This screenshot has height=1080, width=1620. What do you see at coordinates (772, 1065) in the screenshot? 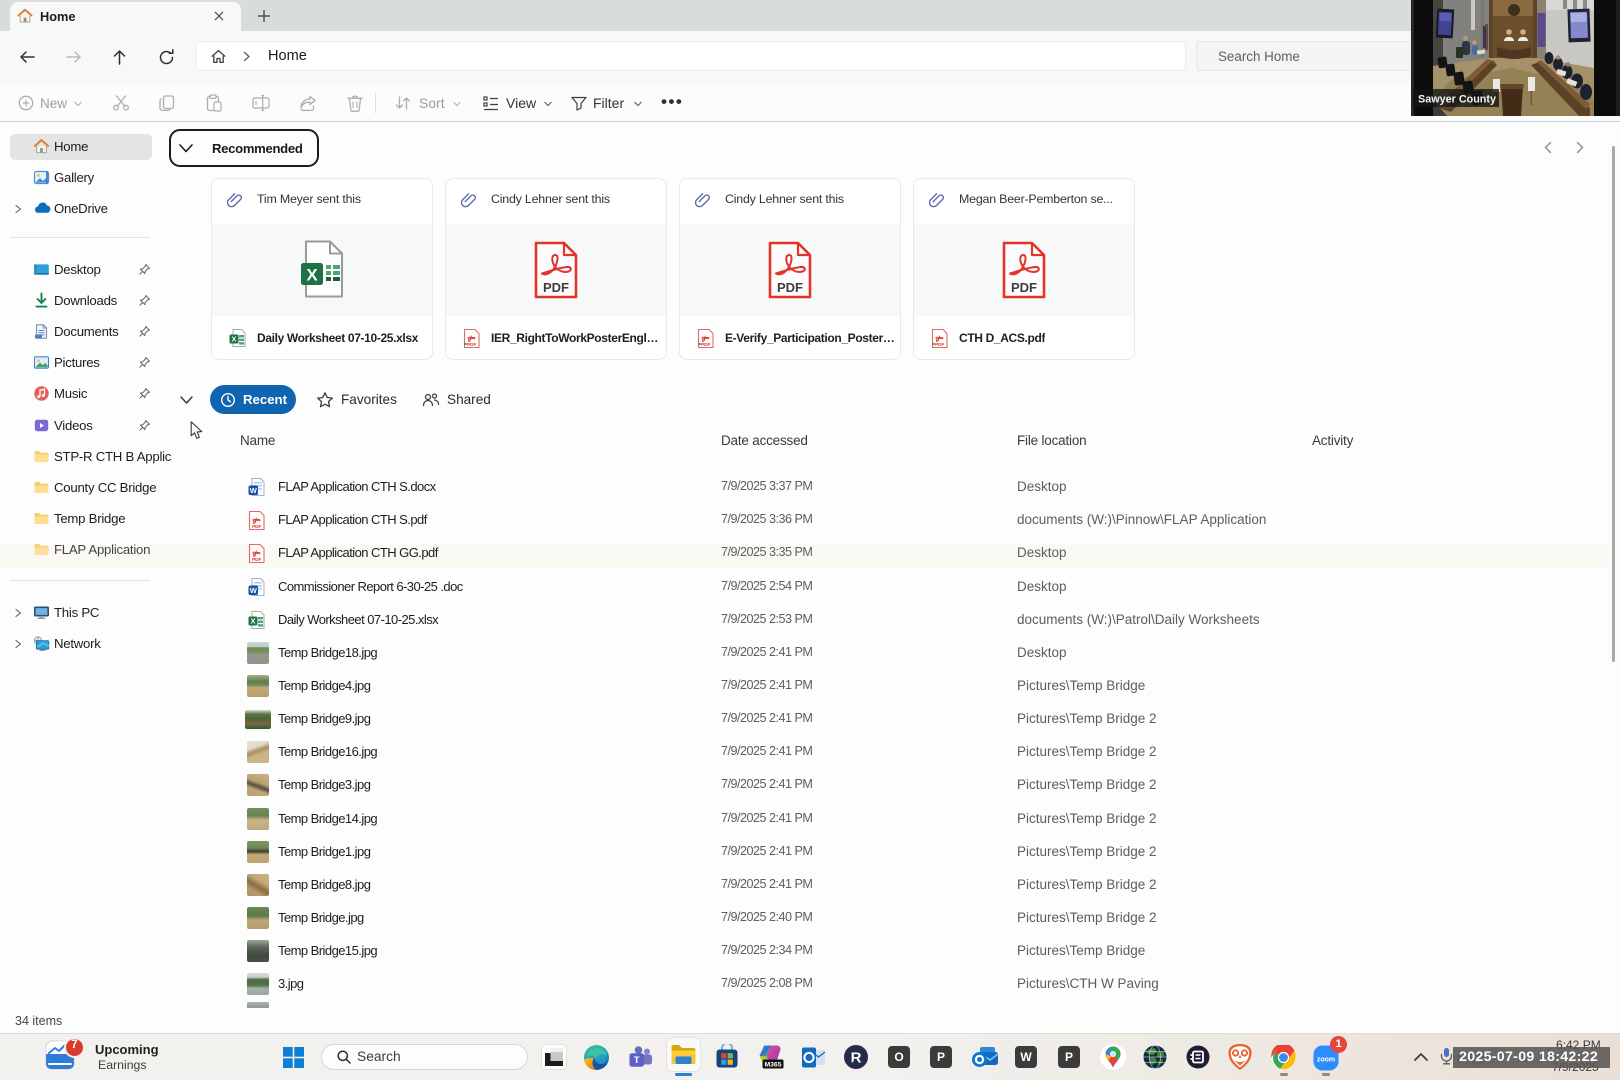
I see `svg-text: M365` at bounding box center [772, 1065].